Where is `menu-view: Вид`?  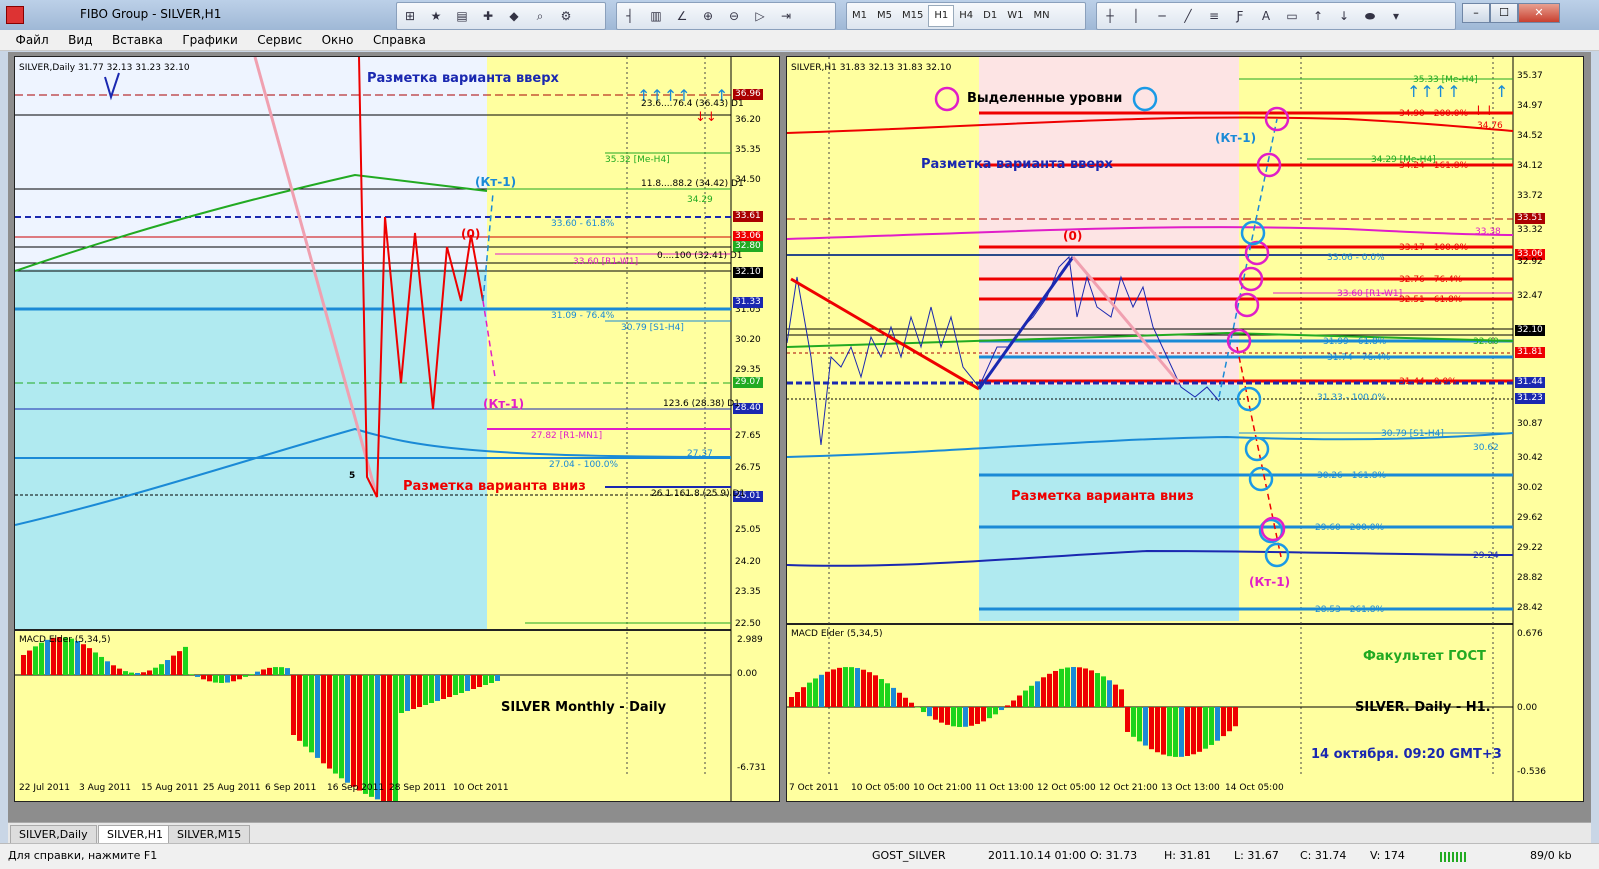 menu-view: Вид is located at coordinates (80, 40).